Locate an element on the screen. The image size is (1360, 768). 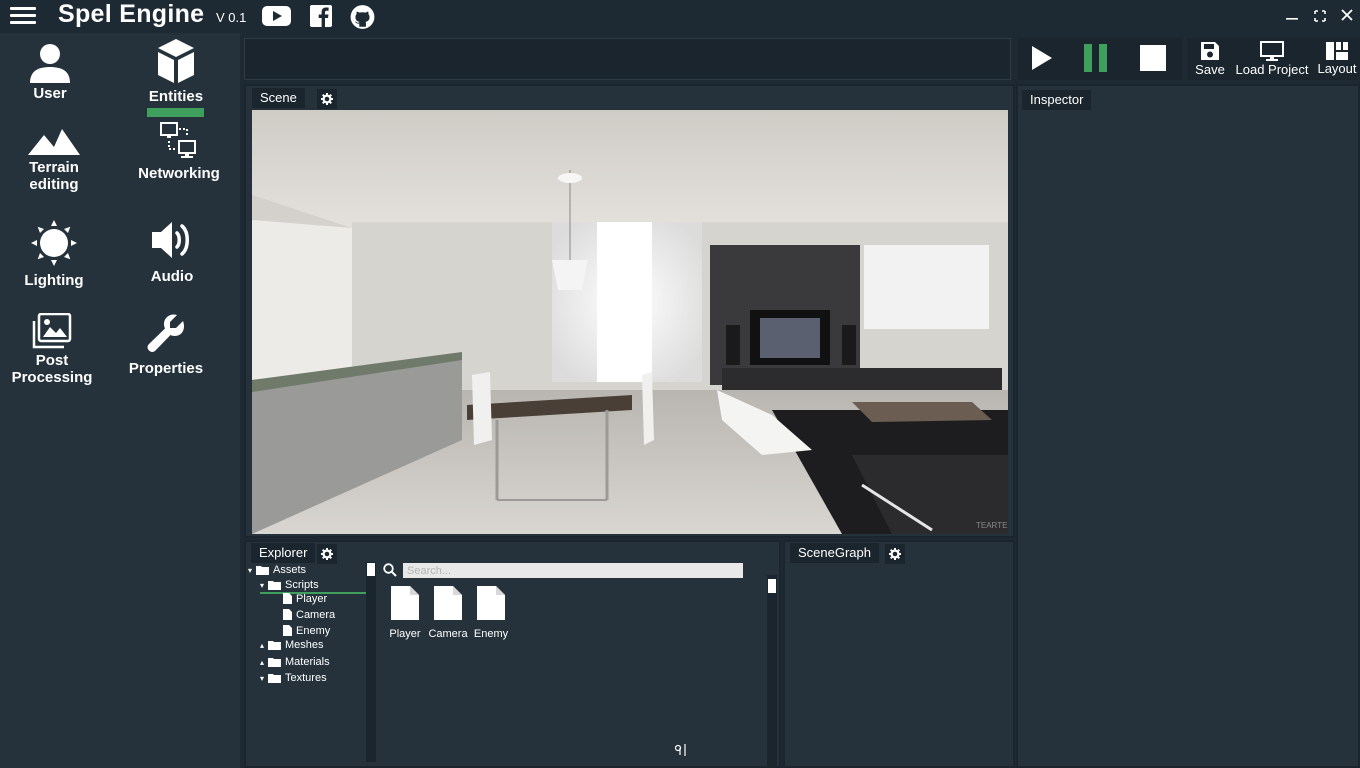
play-button is located at coordinates (1042, 60).